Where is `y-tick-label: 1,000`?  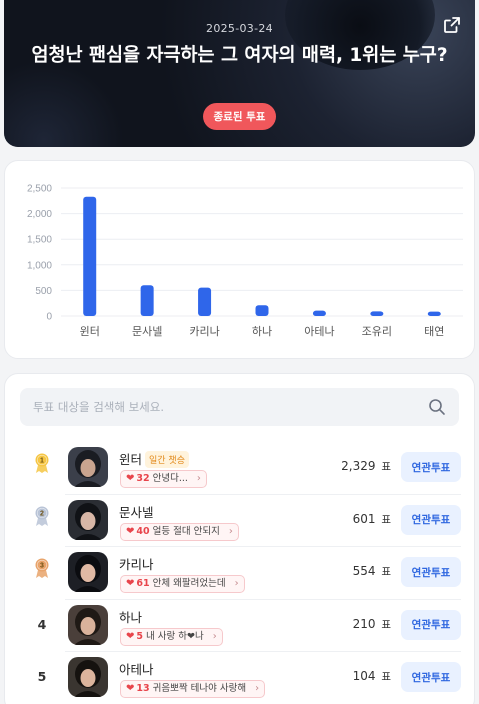 y-tick-label: 1,000 is located at coordinates (39, 265).